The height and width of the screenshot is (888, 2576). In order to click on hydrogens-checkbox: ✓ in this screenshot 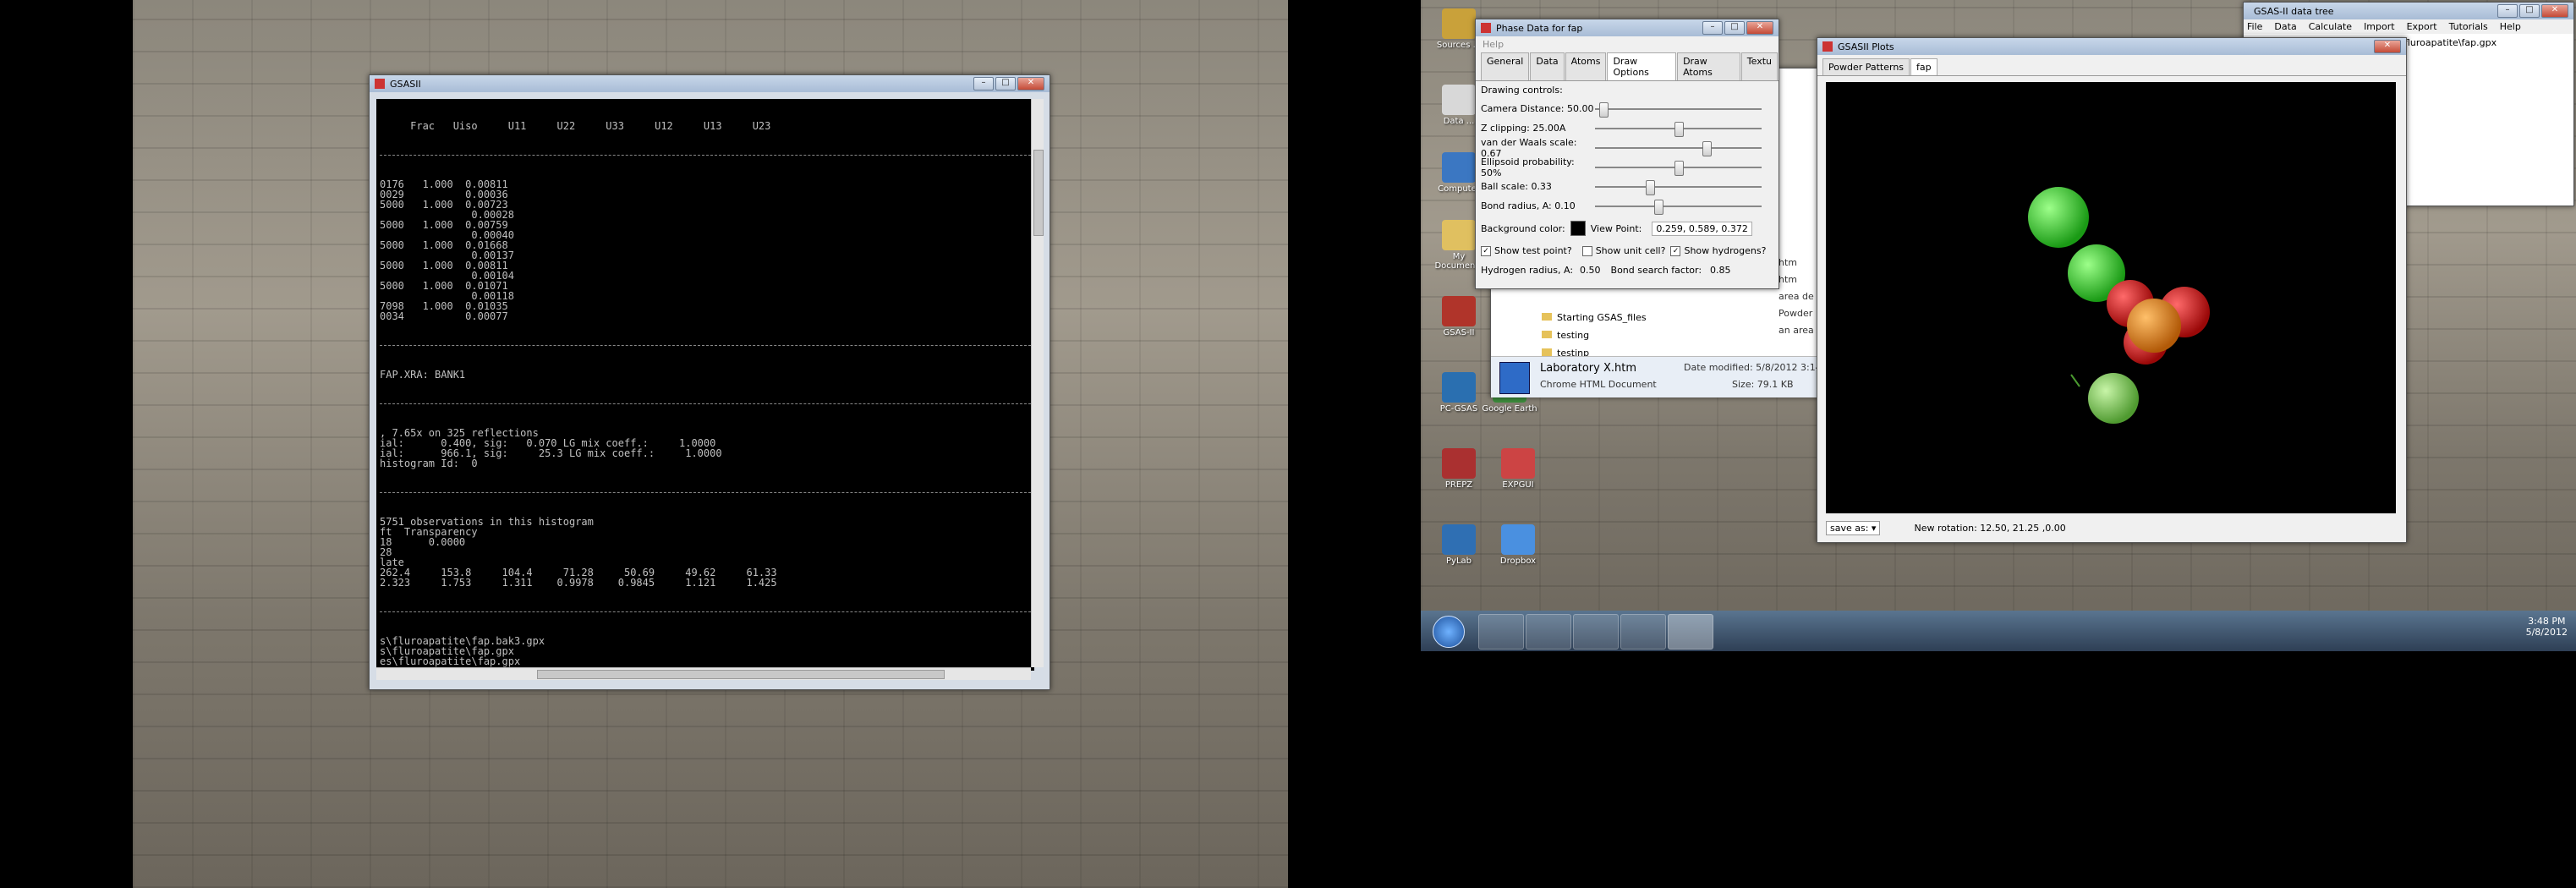, I will do `click(1675, 250)`.